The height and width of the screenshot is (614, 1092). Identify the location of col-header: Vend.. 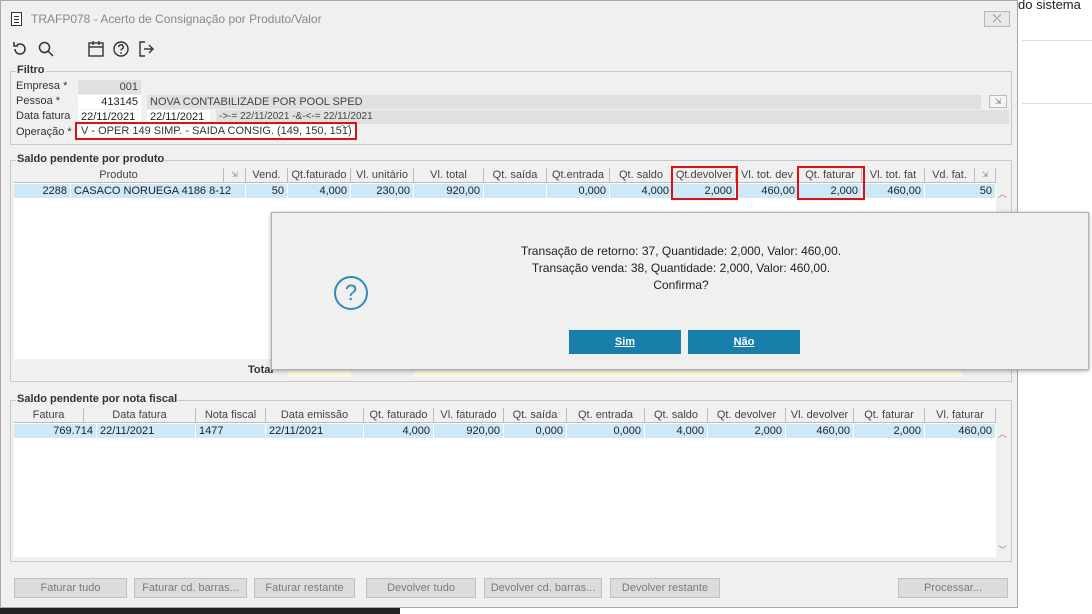
(267, 175).